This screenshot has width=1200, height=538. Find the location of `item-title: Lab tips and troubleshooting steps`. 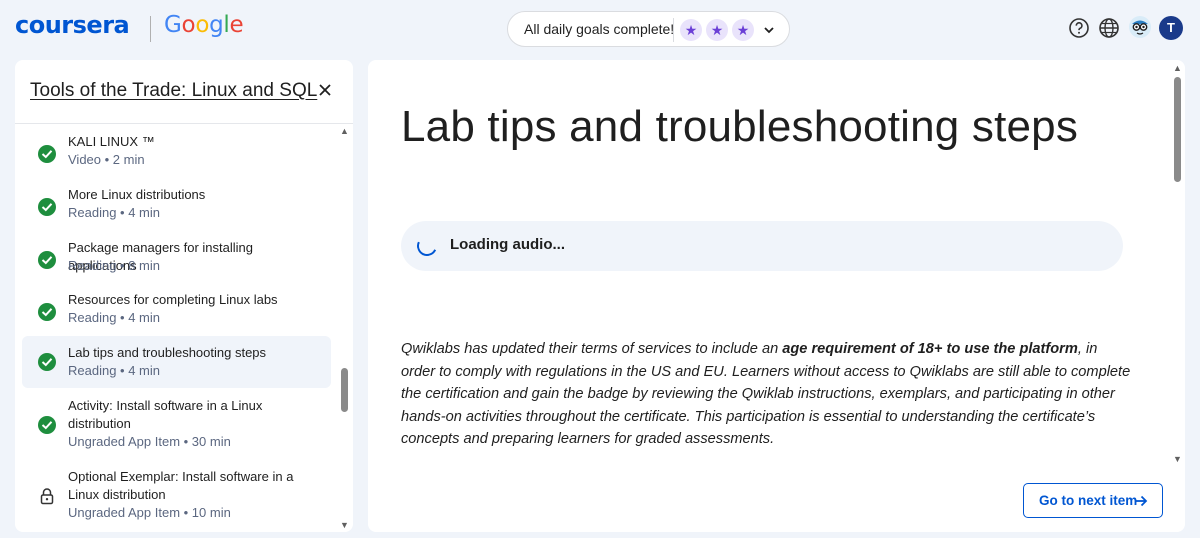

item-title: Lab tips and troubleshooting steps is located at coordinates (167, 352).